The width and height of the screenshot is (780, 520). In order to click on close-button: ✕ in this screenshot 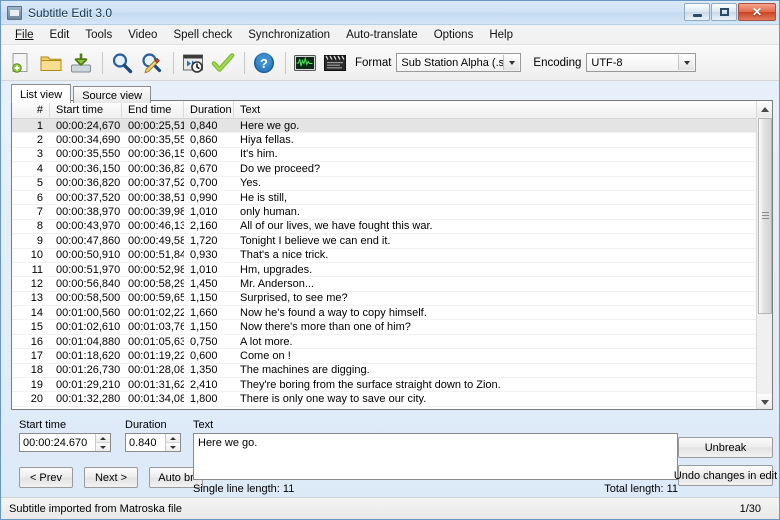, I will do `click(757, 12)`.